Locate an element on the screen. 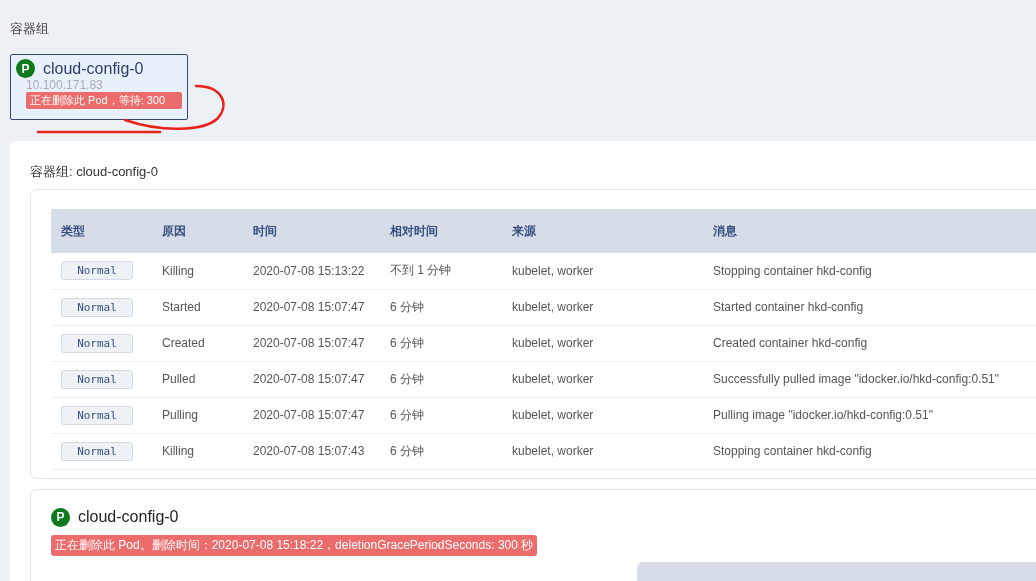 The image size is (1036, 581). column-header: 相对时间 is located at coordinates (414, 230).